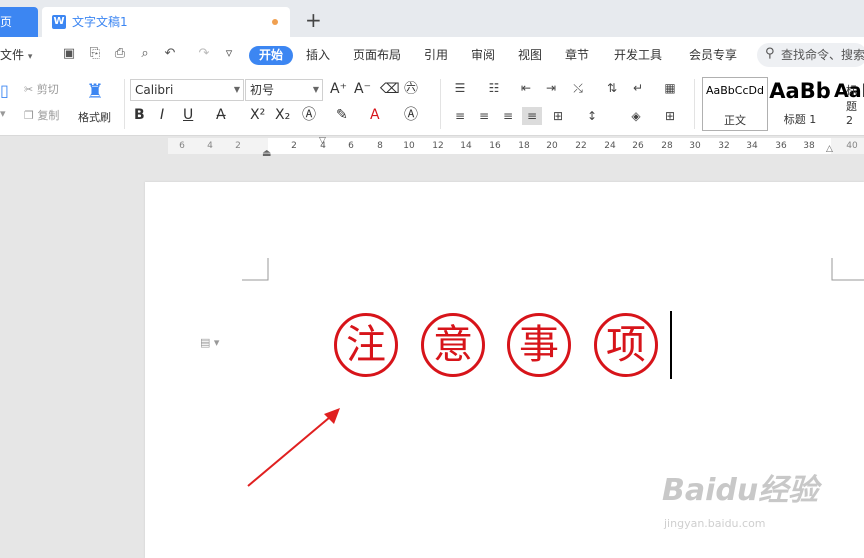 The height and width of the screenshot is (558, 864). What do you see at coordinates (6, 22) in the screenshot?
I see `tab-home-label: 首页` at bounding box center [6, 22].